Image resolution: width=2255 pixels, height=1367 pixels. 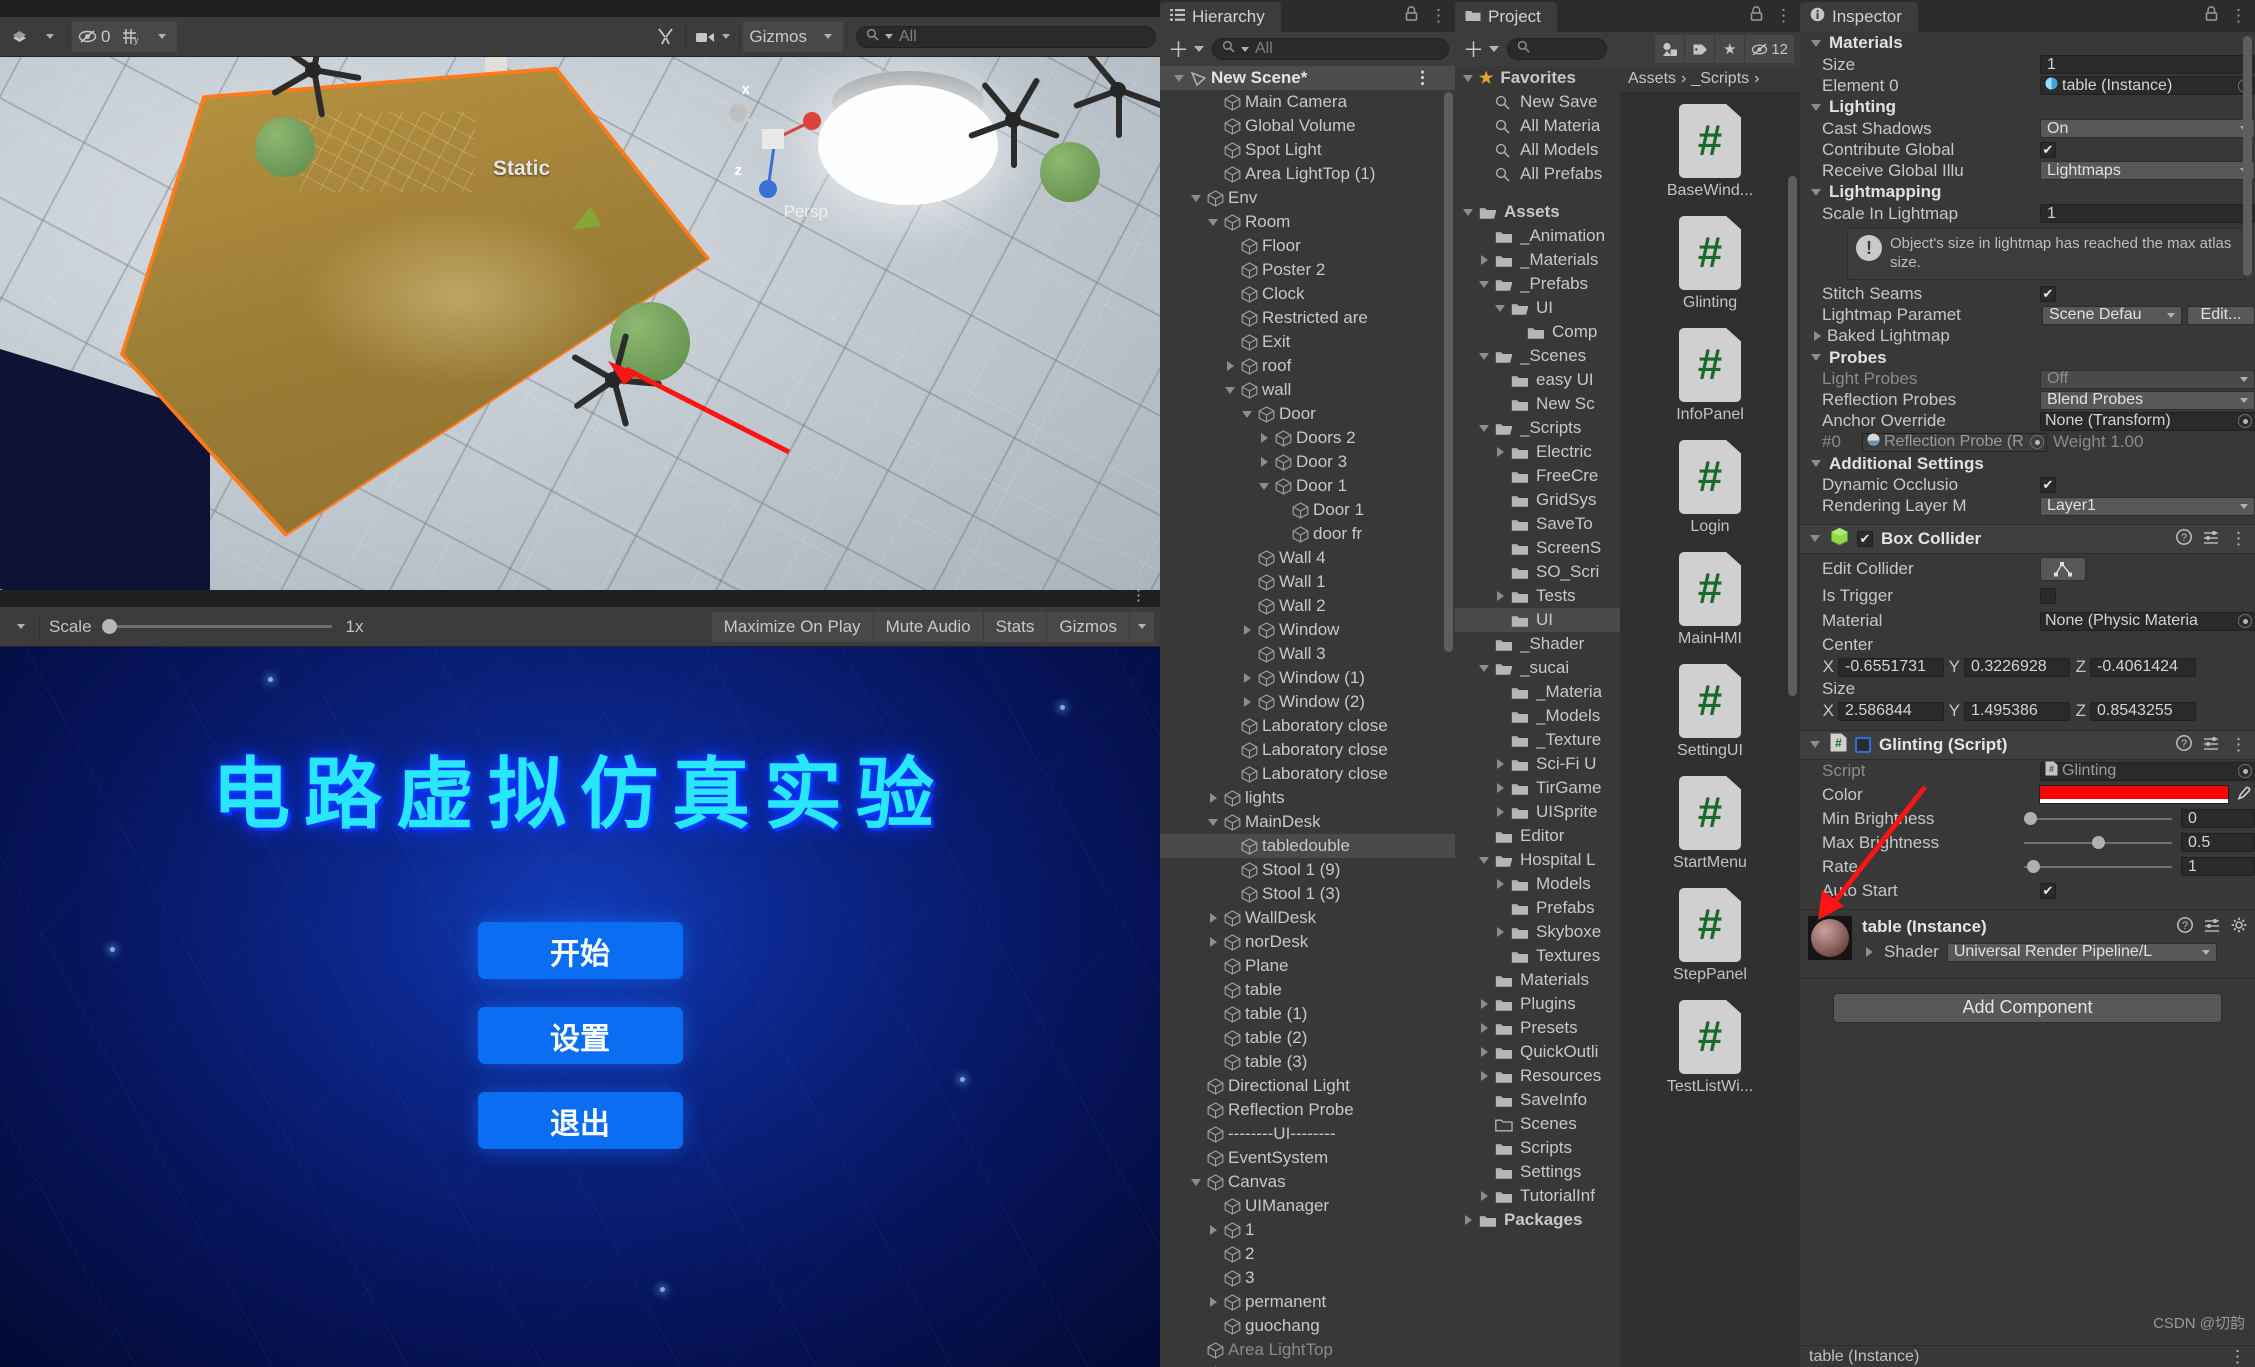 What do you see at coordinates (1307, 1086) in the screenshot?
I see `hierarchy-item-directional-light: Directional Light` at bounding box center [1307, 1086].